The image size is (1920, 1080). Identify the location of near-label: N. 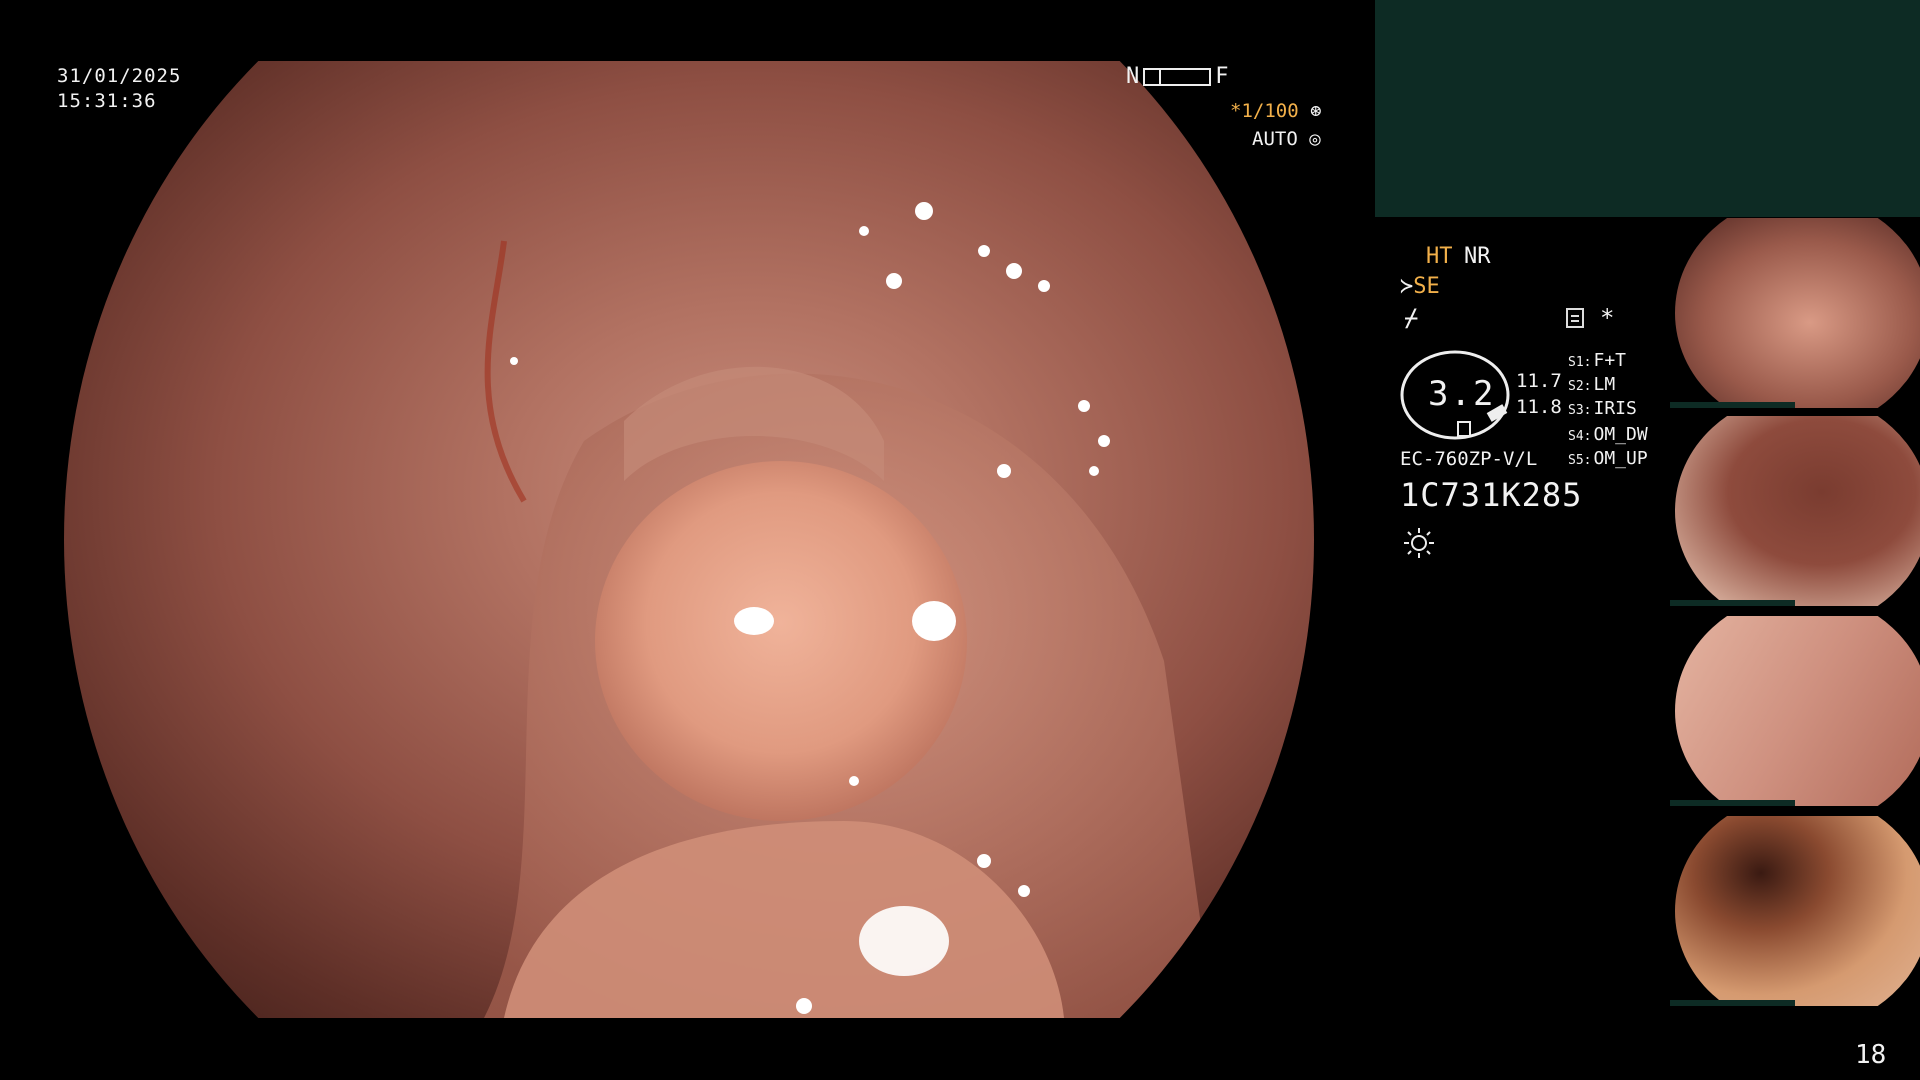
(1133, 76).